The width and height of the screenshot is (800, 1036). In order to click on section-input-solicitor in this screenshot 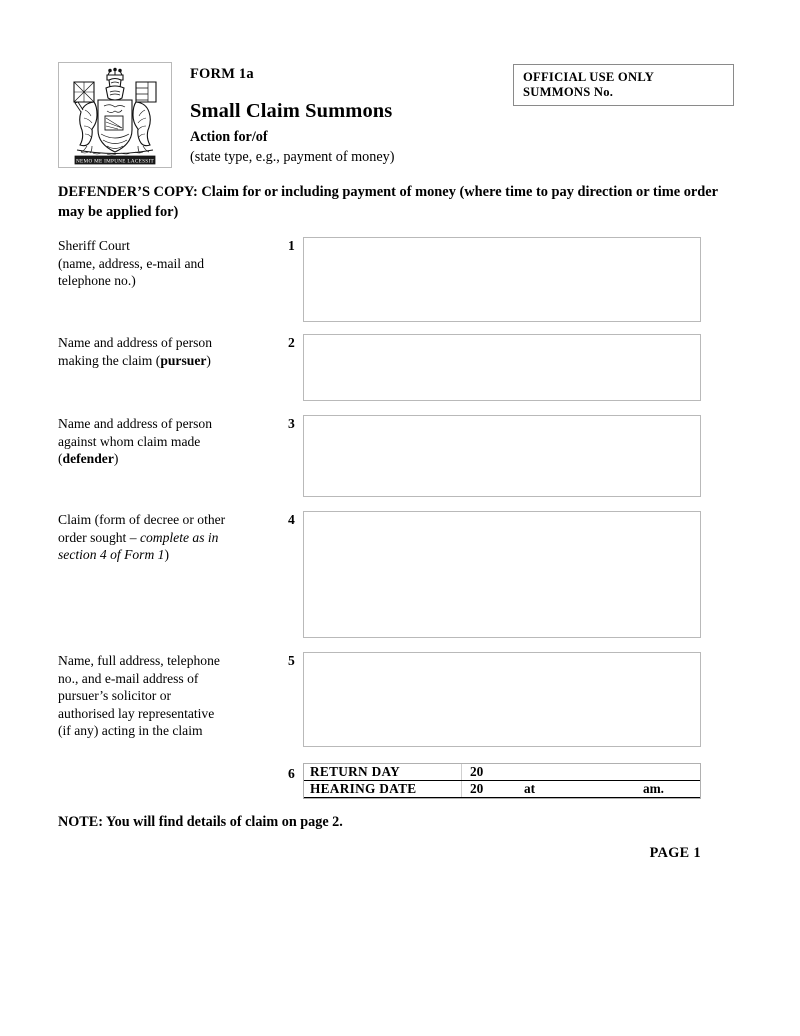, I will do `click(502, 699)`.